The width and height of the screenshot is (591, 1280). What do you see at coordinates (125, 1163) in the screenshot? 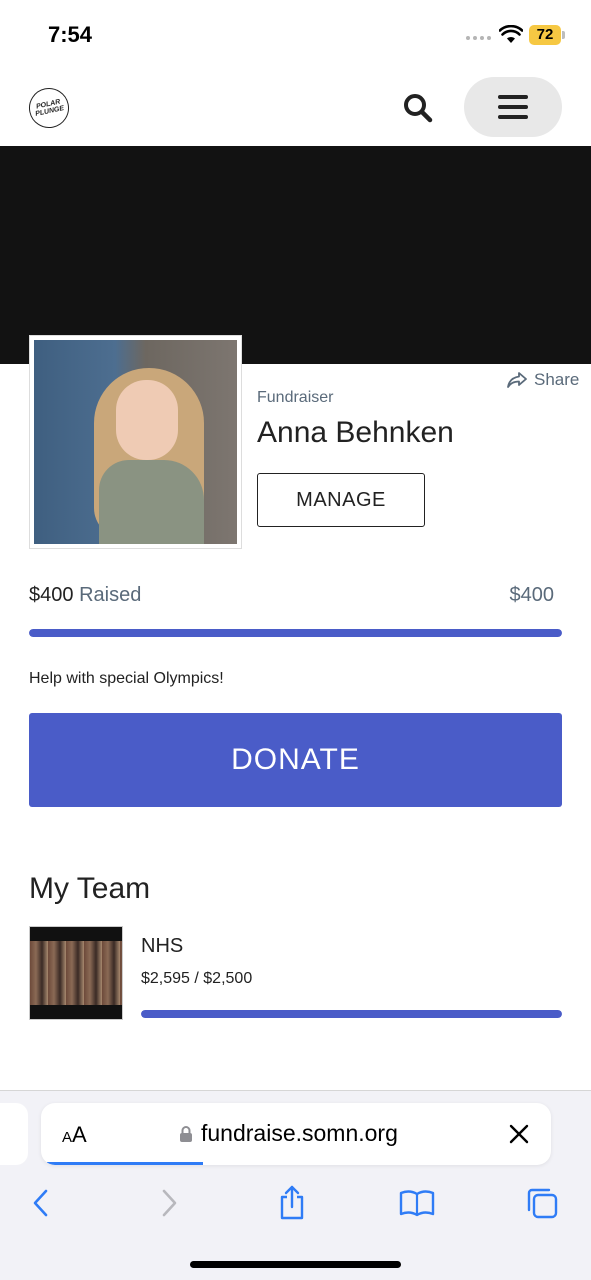
I see `page-load-progress` at bounding box center [125, 1163].